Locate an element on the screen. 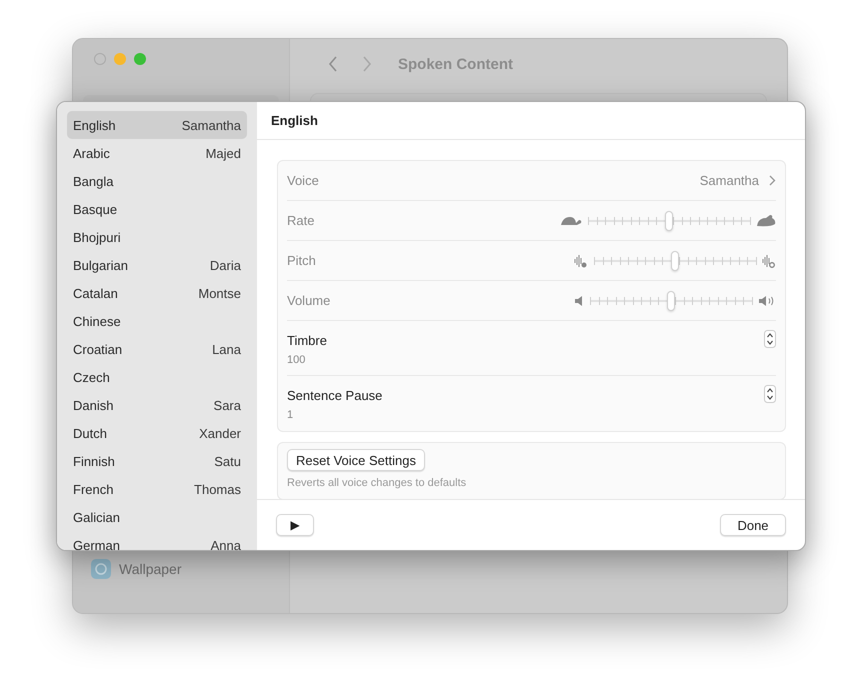 The image size is (862, 689). language-item: German Anna is located at coordinates (157, 540).